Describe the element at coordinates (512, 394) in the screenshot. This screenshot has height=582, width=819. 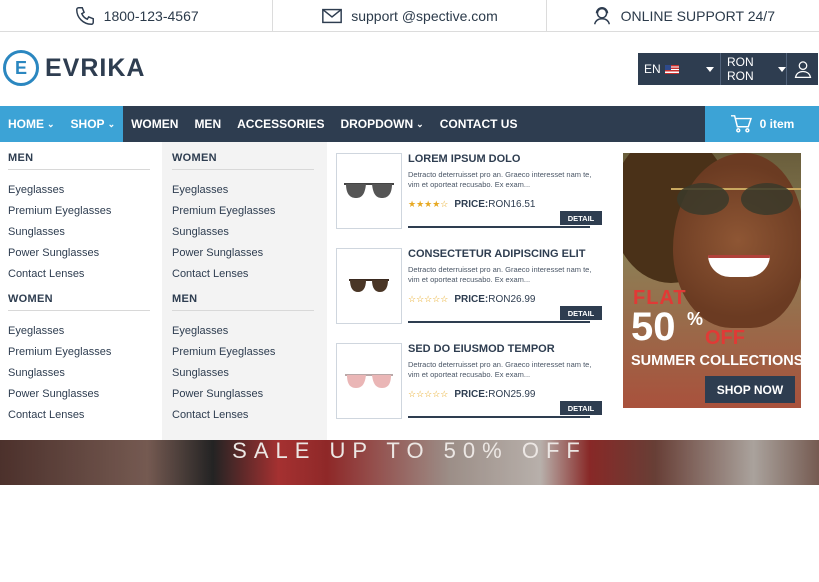
I see `price-value: RON25.99` at that location.